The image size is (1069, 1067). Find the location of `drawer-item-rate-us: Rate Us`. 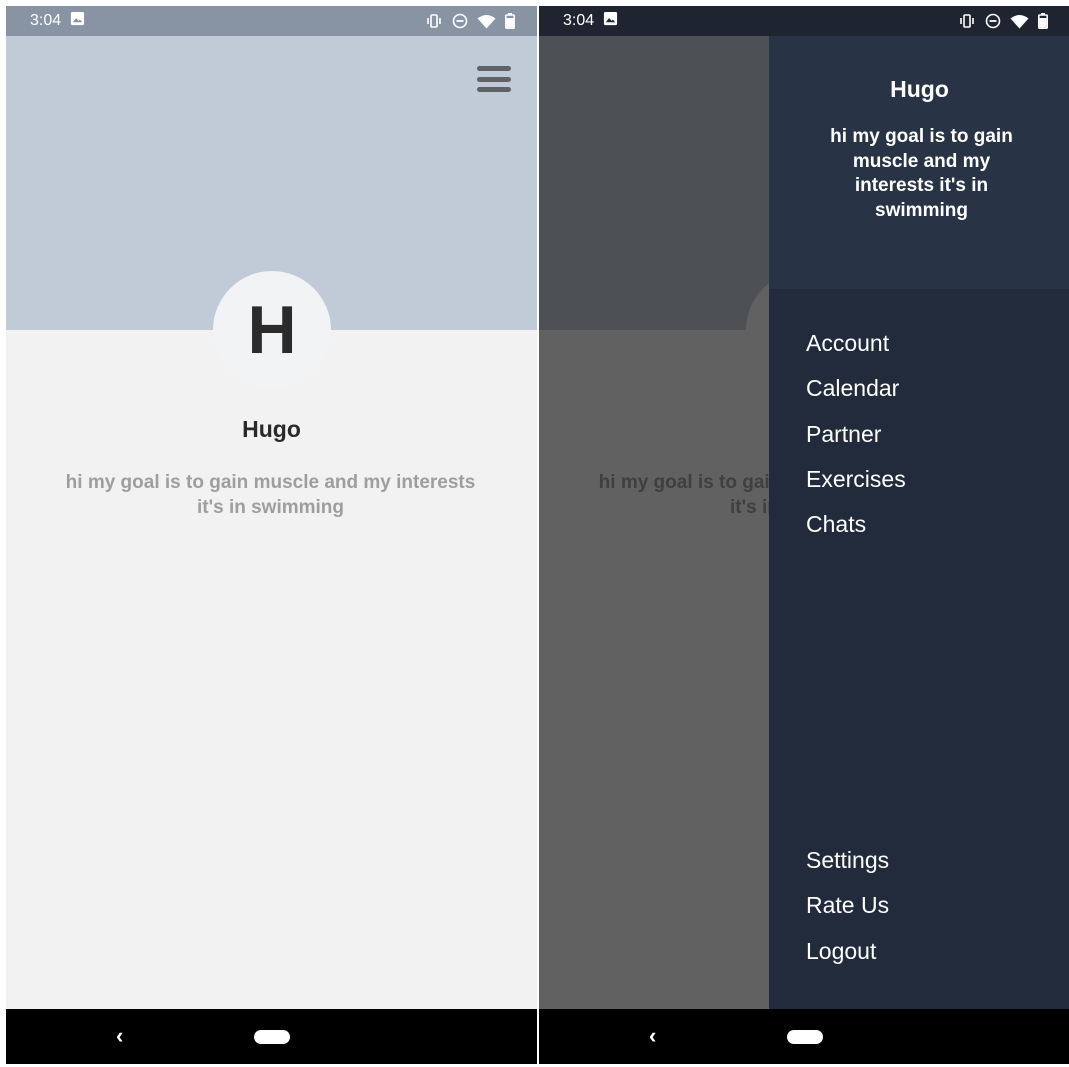

drawer-item-rate-us: Rate Us is located at coordinates (847, 910).